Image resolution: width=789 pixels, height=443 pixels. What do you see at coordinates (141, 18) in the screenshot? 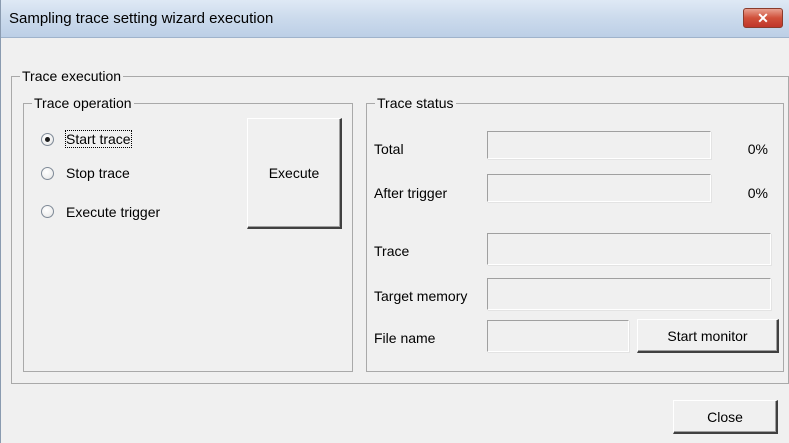
I see `window-title: Sampling trace setting wizard execution` at bounding box center [141, 18].